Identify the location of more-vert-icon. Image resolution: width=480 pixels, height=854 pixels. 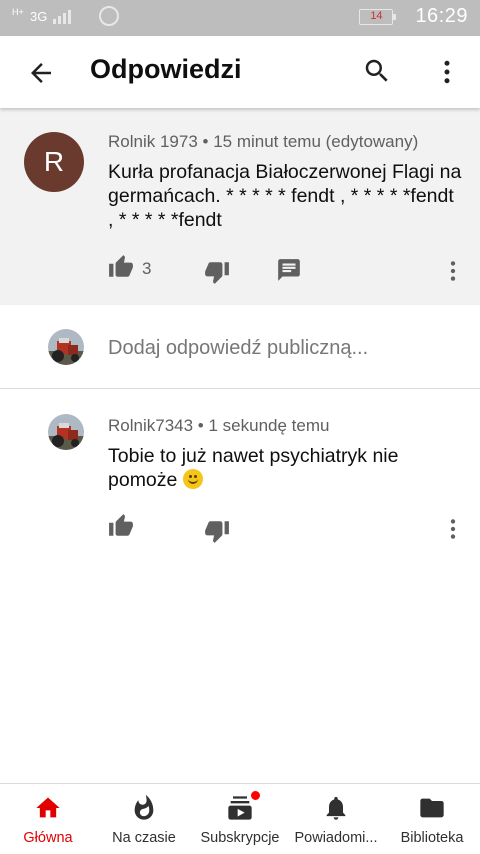
(447, 72).